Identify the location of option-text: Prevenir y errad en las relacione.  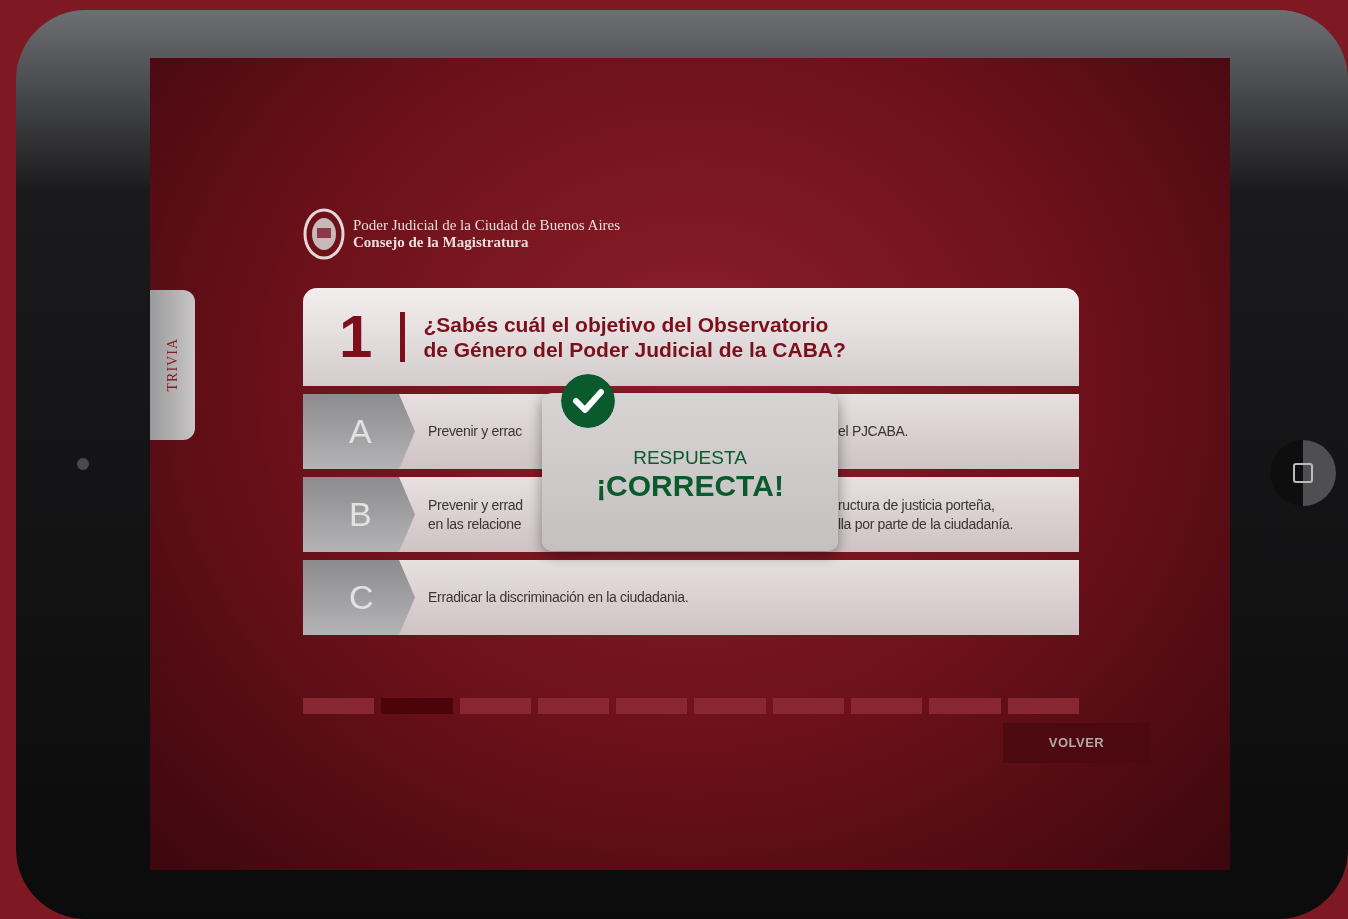
(476, 514).